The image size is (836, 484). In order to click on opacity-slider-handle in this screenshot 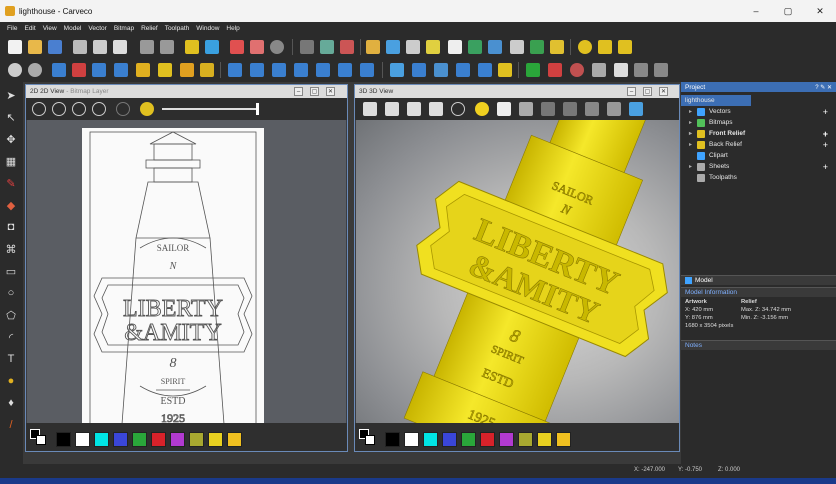, I will do `click(257, 109)`.